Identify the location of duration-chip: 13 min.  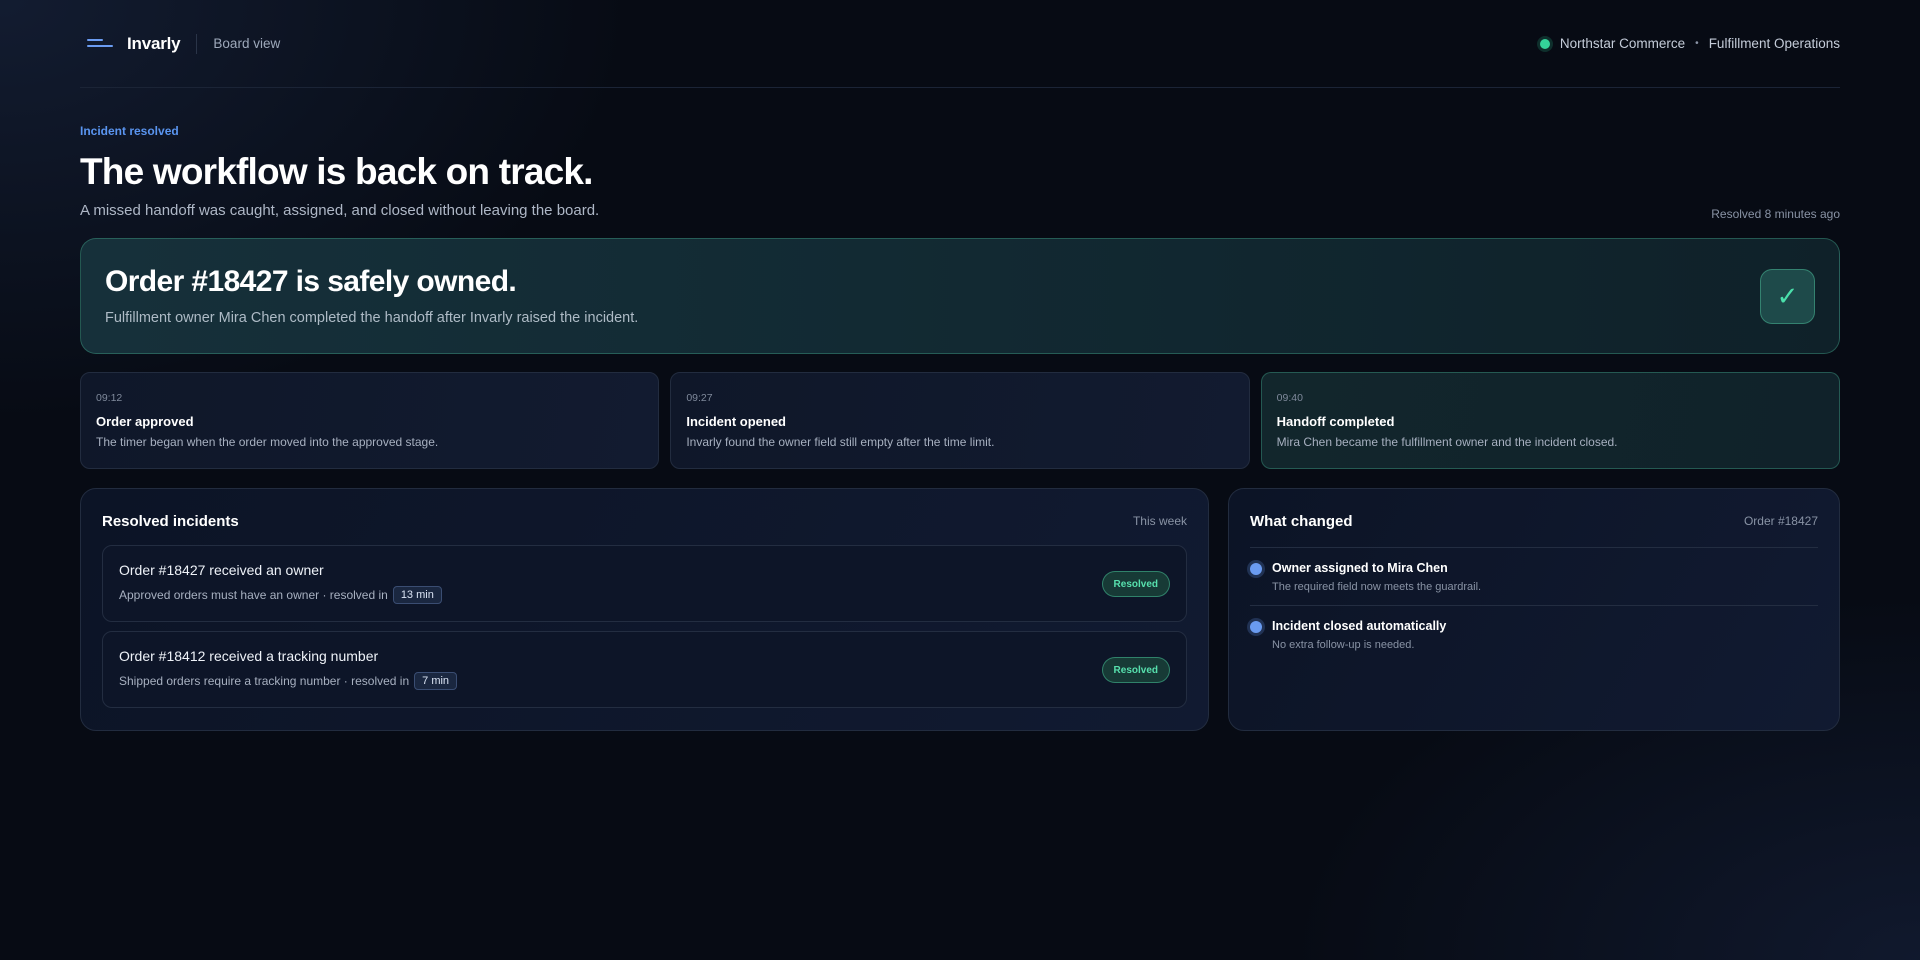
(417, 595).